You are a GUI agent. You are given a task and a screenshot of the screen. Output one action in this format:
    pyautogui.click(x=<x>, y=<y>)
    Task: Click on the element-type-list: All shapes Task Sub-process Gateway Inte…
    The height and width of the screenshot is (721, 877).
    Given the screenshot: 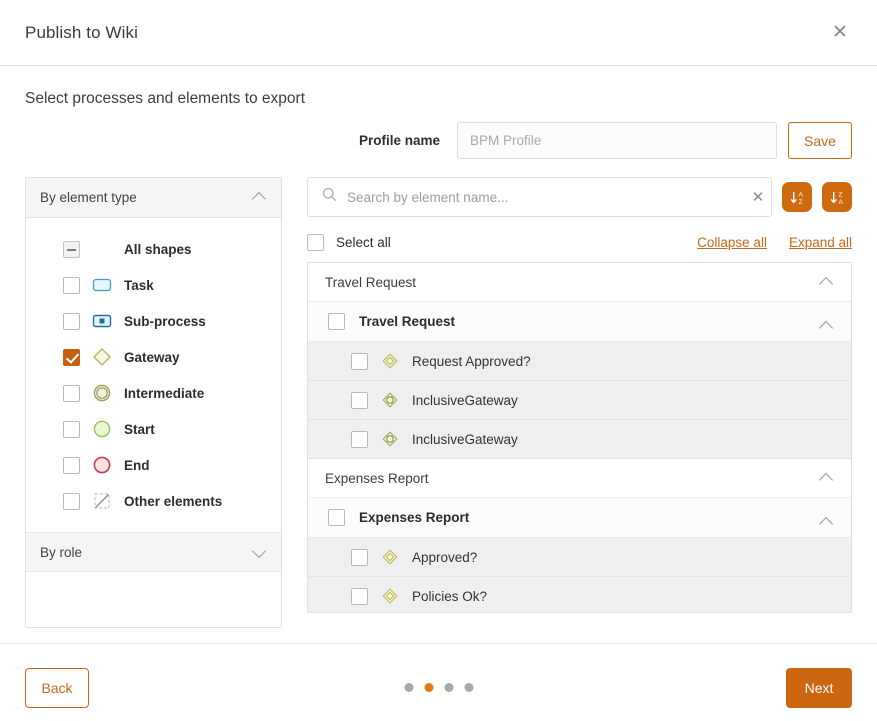 What is the action you would take?
    pyautogui.click(x=153, y=375)
    